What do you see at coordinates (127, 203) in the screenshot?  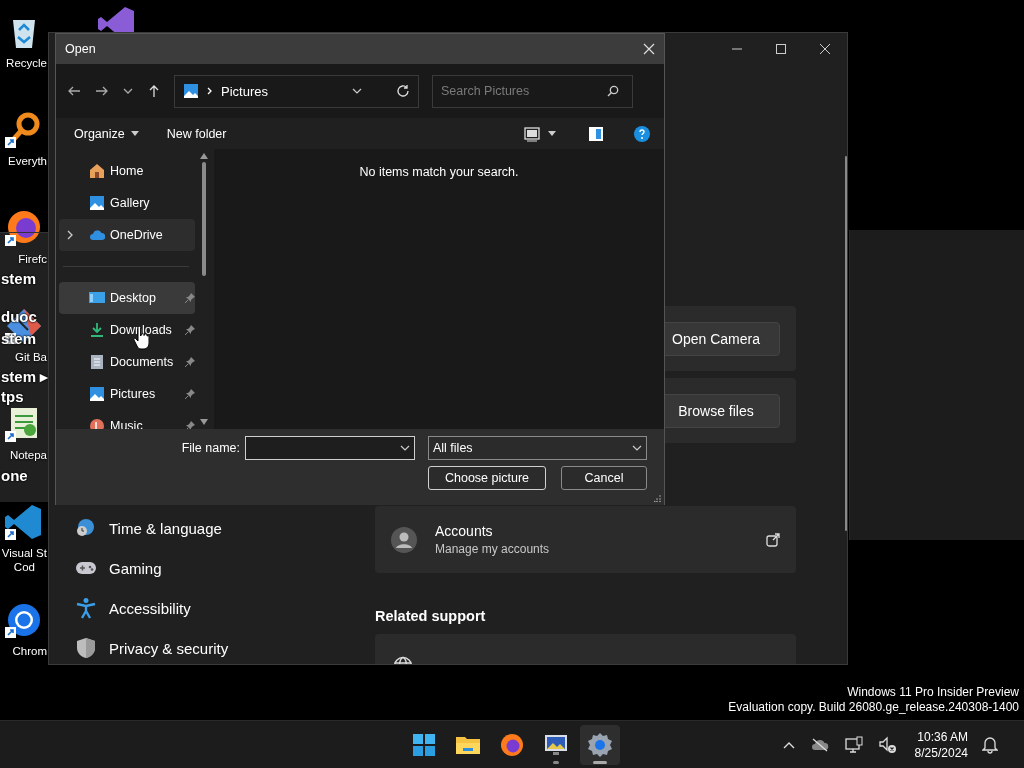 I see `sidebar-item: Gallery` at bounding box center [127, 203].